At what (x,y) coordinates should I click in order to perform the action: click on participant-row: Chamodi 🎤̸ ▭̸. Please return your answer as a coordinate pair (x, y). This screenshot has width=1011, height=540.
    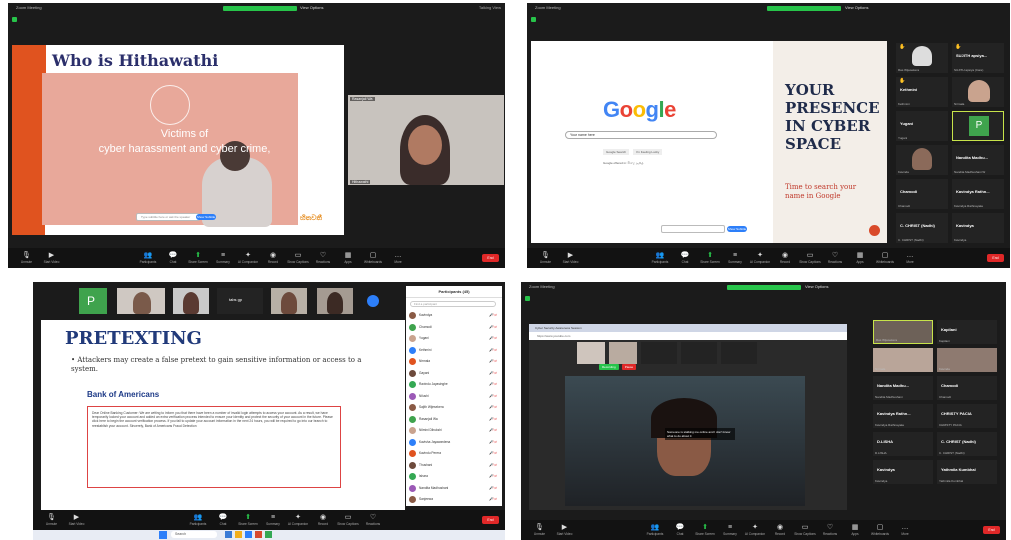
    Looking at the image, I should click on (454, 327).